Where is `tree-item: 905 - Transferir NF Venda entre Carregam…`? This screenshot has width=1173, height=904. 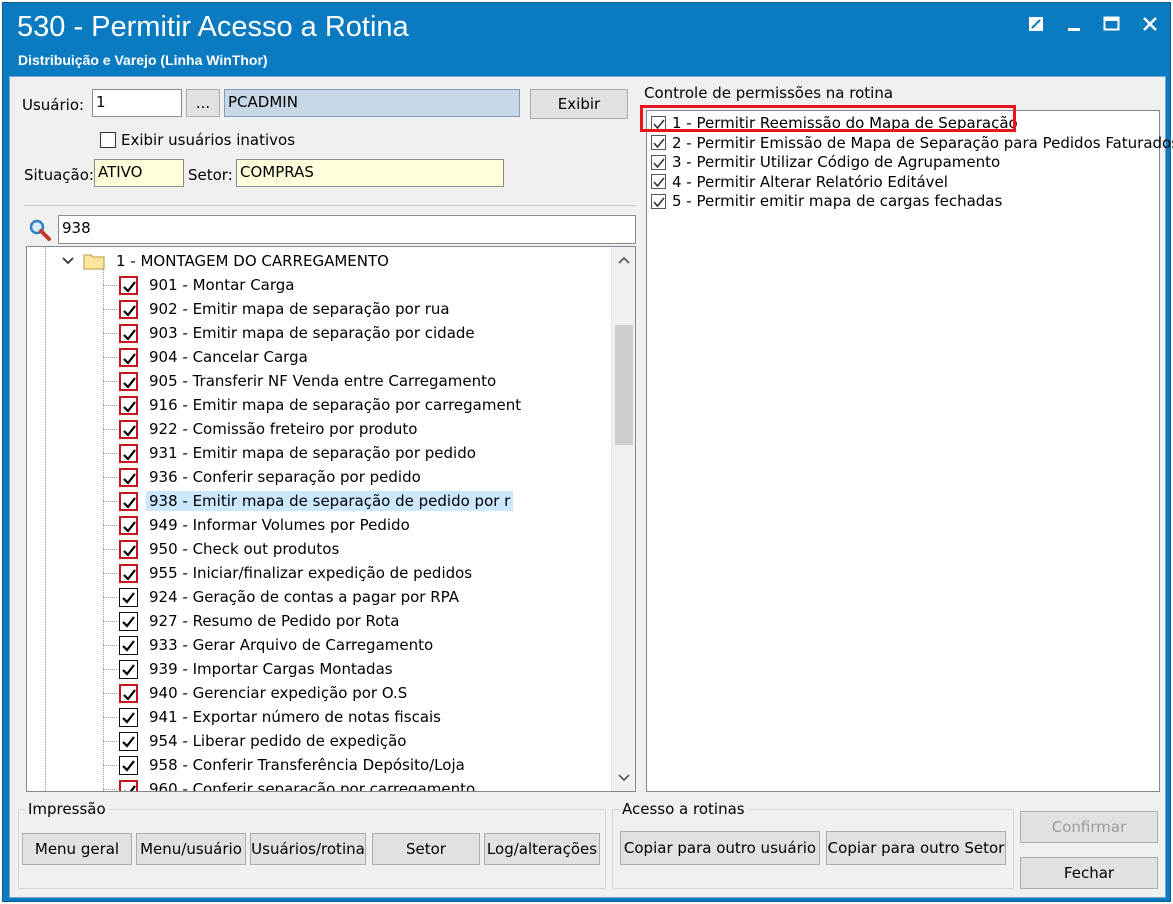 tree-item: 905 - Transferir NF Venda entre Carregam… is located at coordinates (309, 381).